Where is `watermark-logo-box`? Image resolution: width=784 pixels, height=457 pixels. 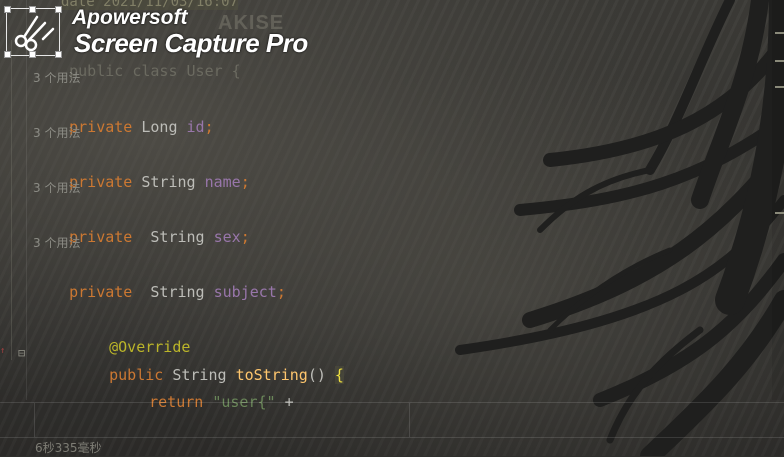
watermark-logo-box is located at coordinates (33, 32).